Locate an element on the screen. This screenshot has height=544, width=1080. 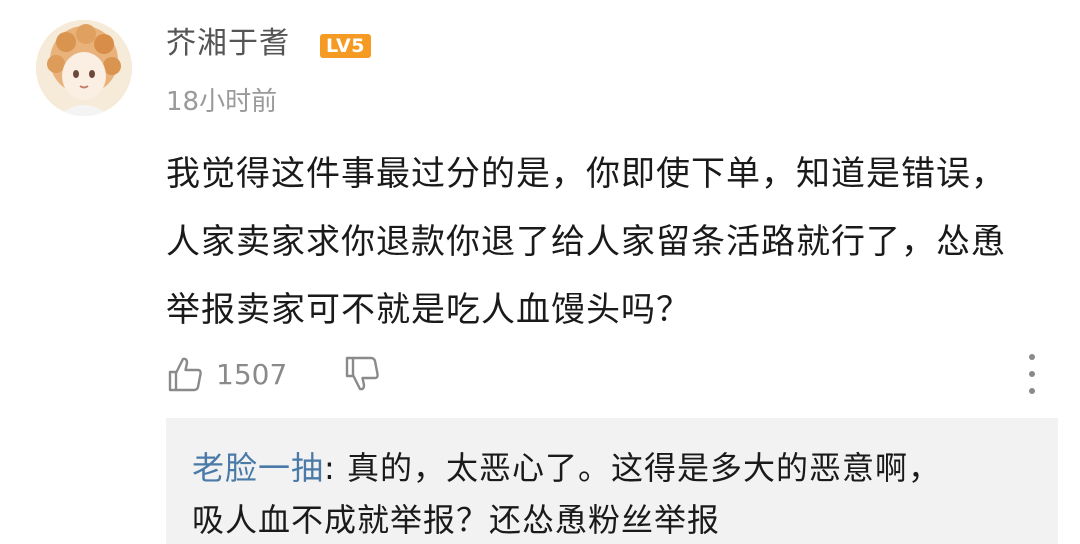
like-button: 1507 is located at coordinates (226, 374).